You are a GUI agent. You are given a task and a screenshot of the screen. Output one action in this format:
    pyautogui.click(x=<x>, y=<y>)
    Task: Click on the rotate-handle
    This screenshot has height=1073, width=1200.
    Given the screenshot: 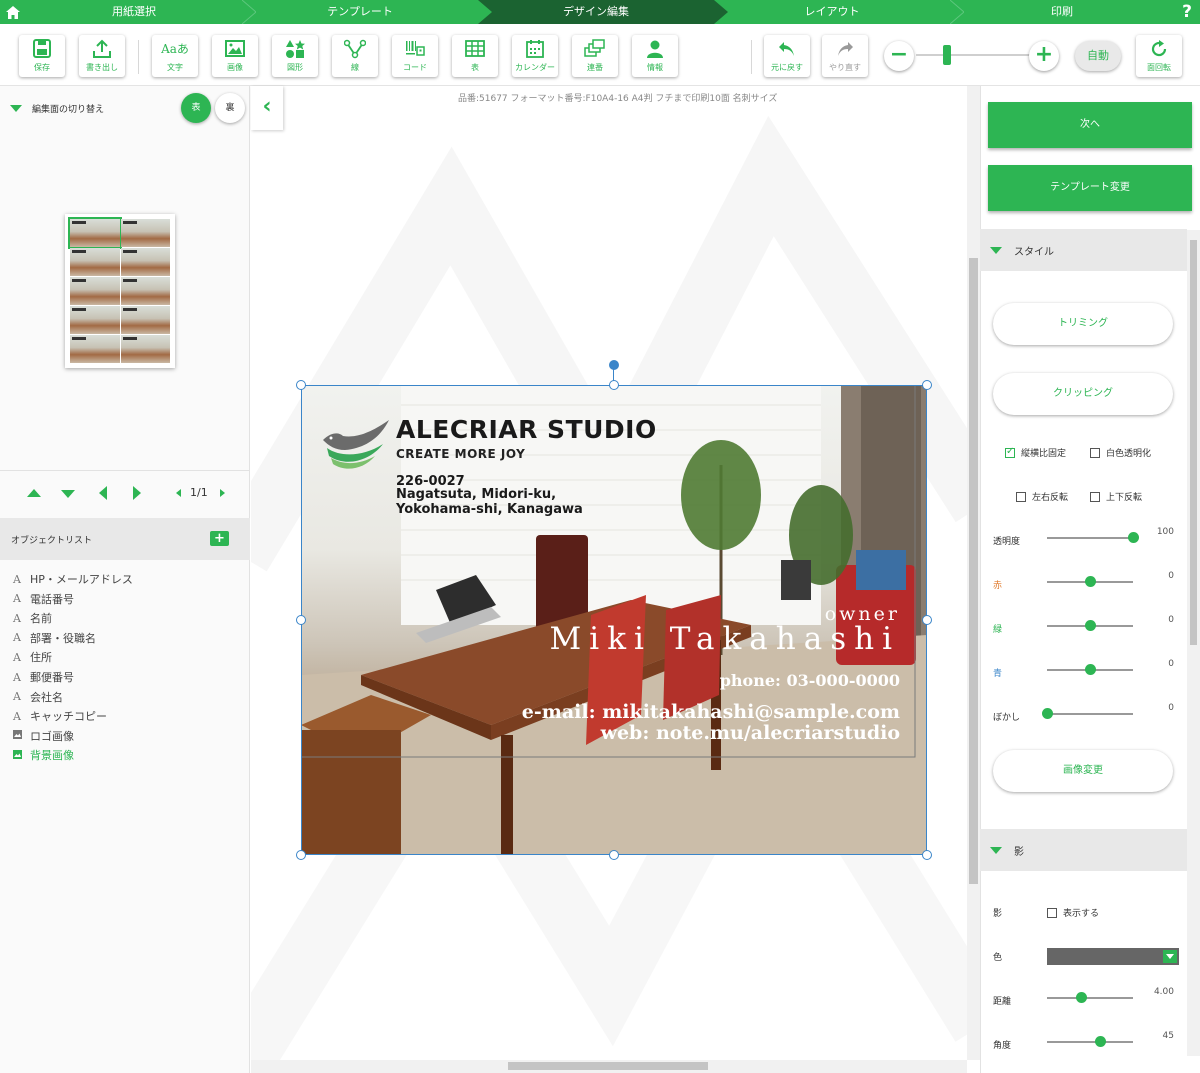 What is the action you would take?
    pyautogui.click(x=614, y=365)
    